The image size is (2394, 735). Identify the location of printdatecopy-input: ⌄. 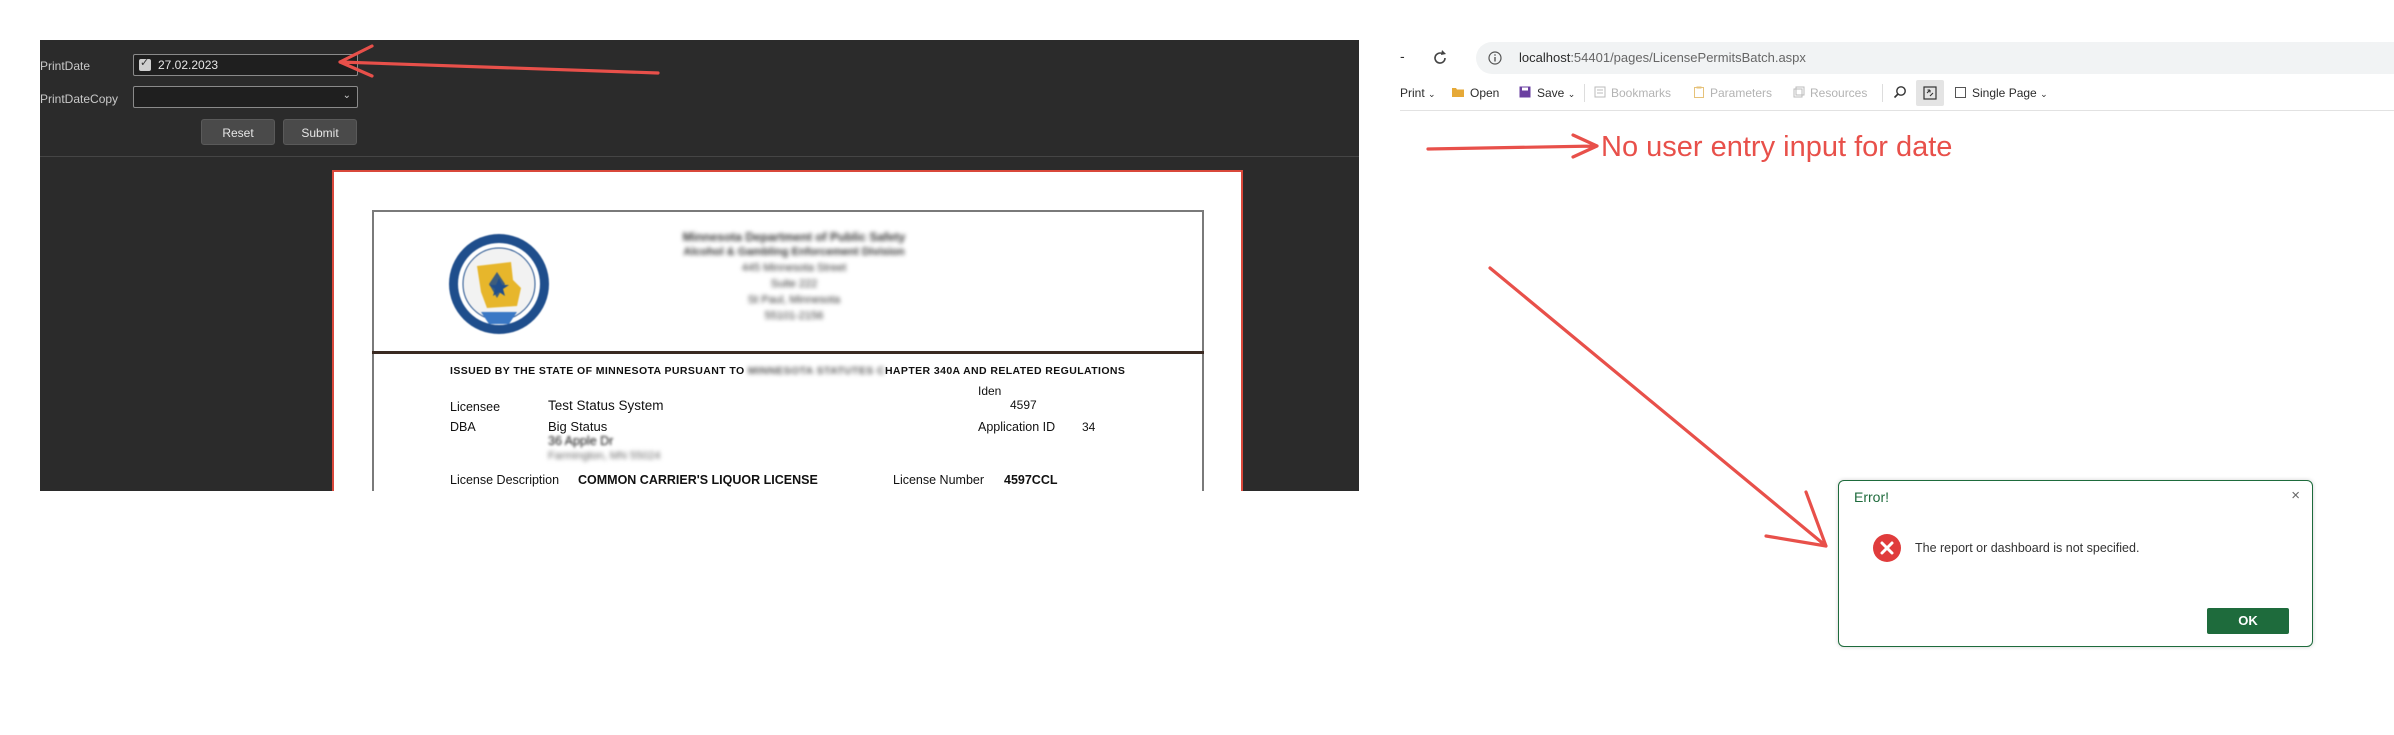
(245, 97).